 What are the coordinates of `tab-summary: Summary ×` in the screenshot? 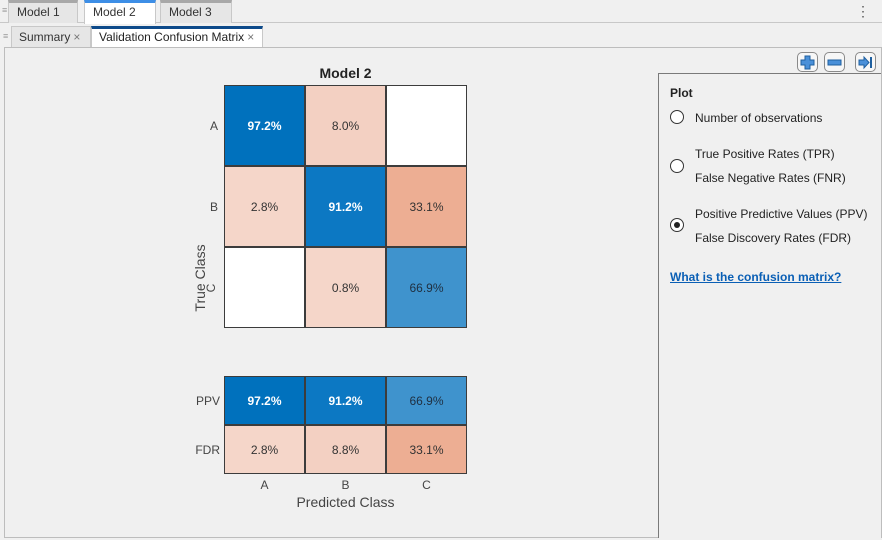 It's located at (51, 37).